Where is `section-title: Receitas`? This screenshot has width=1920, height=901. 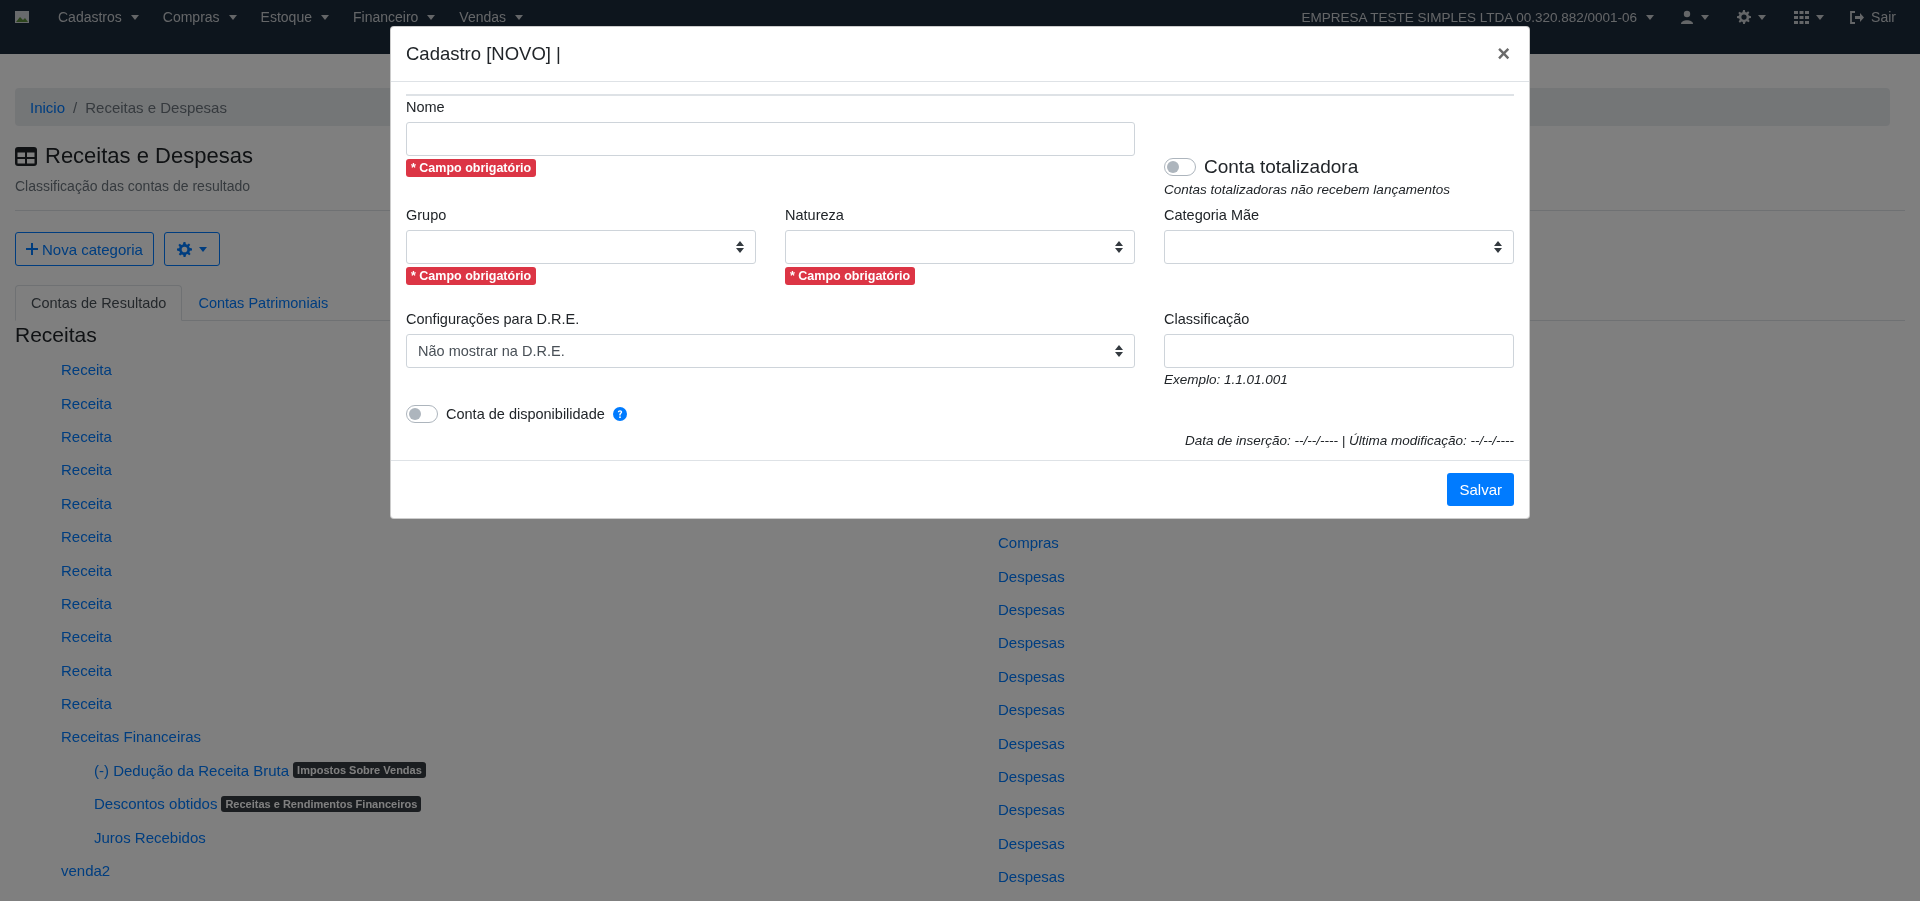 section-title: Receitas is located at coordinates (56, 335).